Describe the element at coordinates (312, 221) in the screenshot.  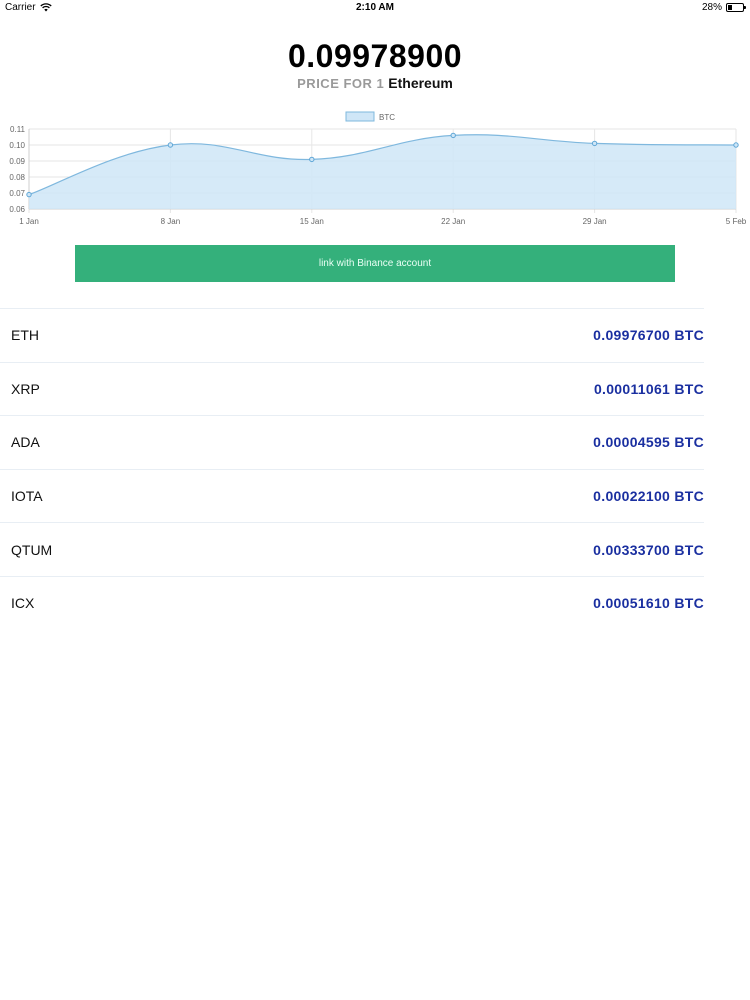
I see `x-tick-label: 15 Jan` at that location.